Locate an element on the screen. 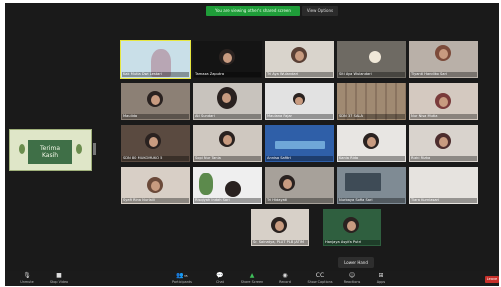 Image resolution: width=501 pixels, height=287 pixels. participant-tile: SDN 37 SALA is located at coordinates (371, 101).